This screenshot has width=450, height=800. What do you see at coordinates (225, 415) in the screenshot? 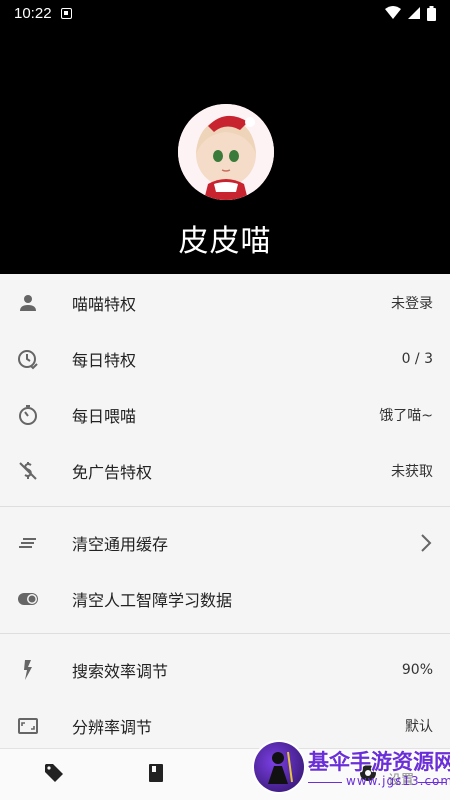
I see `menu-item-daily-feed: 每日喂喵 饿了喵~` at bounding box center [225, 415].